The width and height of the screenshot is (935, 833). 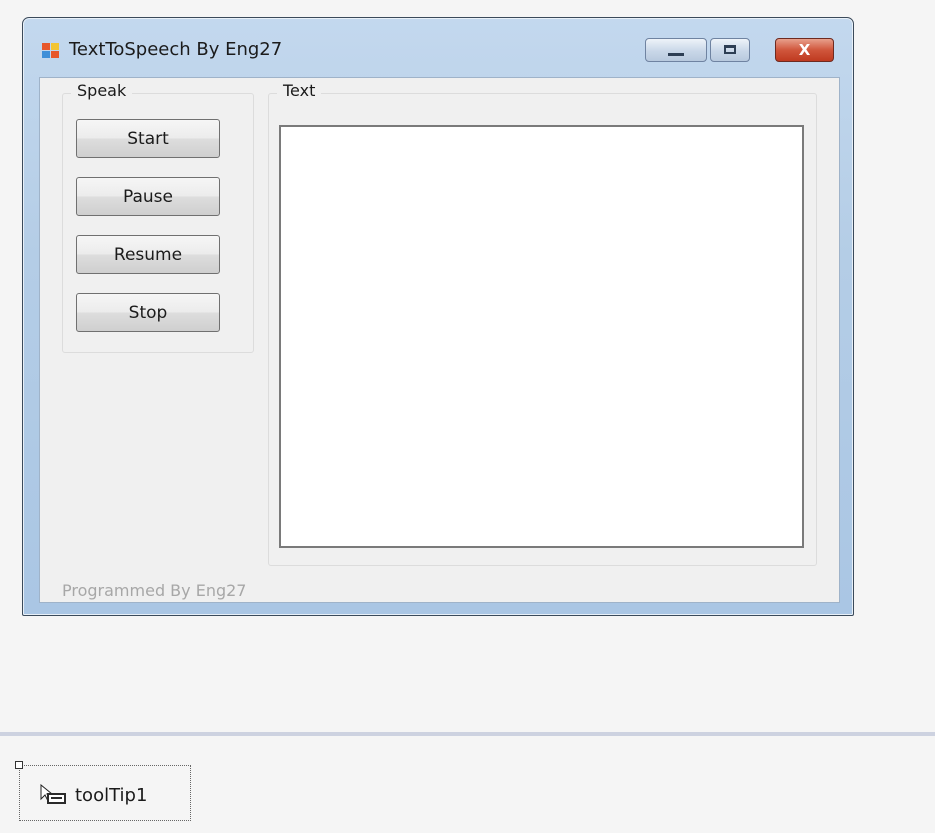 What do you see at coordinates (111, 795) in the screenshot?
I see `tooltip-component-label: toolTip1` at bounding box center [111, 795].